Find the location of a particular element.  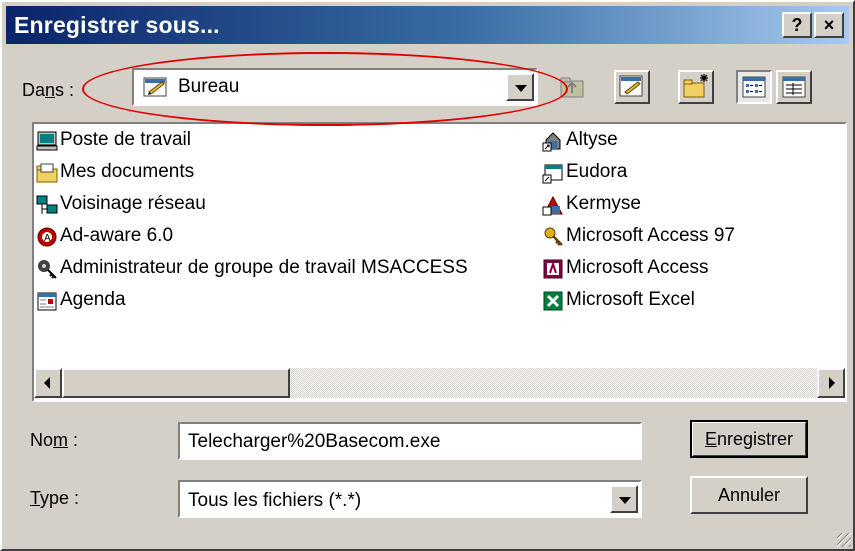

agenda-icon is located at coordinates (47, 301).